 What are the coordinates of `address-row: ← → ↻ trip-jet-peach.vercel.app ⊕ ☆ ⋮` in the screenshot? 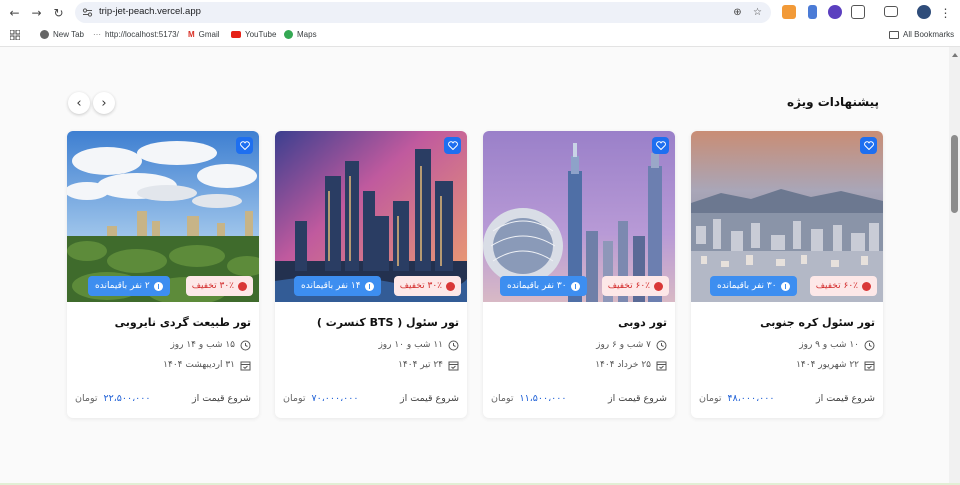 It's located at (480, 12).